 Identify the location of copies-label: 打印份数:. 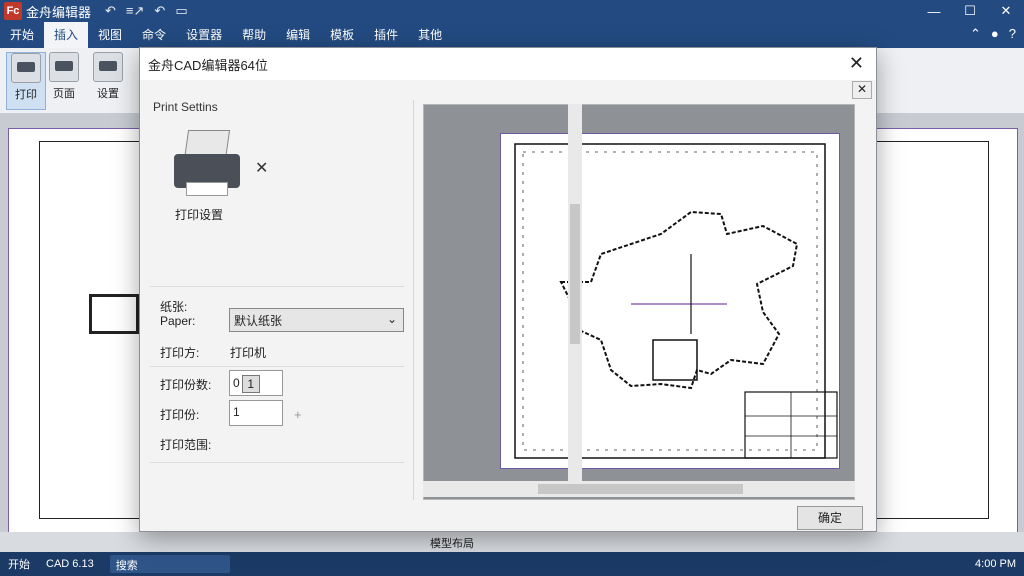
(186, 385).